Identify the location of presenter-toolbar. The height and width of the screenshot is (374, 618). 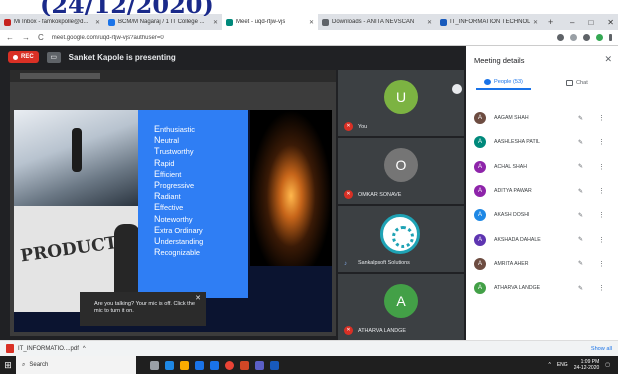
(173, 76).